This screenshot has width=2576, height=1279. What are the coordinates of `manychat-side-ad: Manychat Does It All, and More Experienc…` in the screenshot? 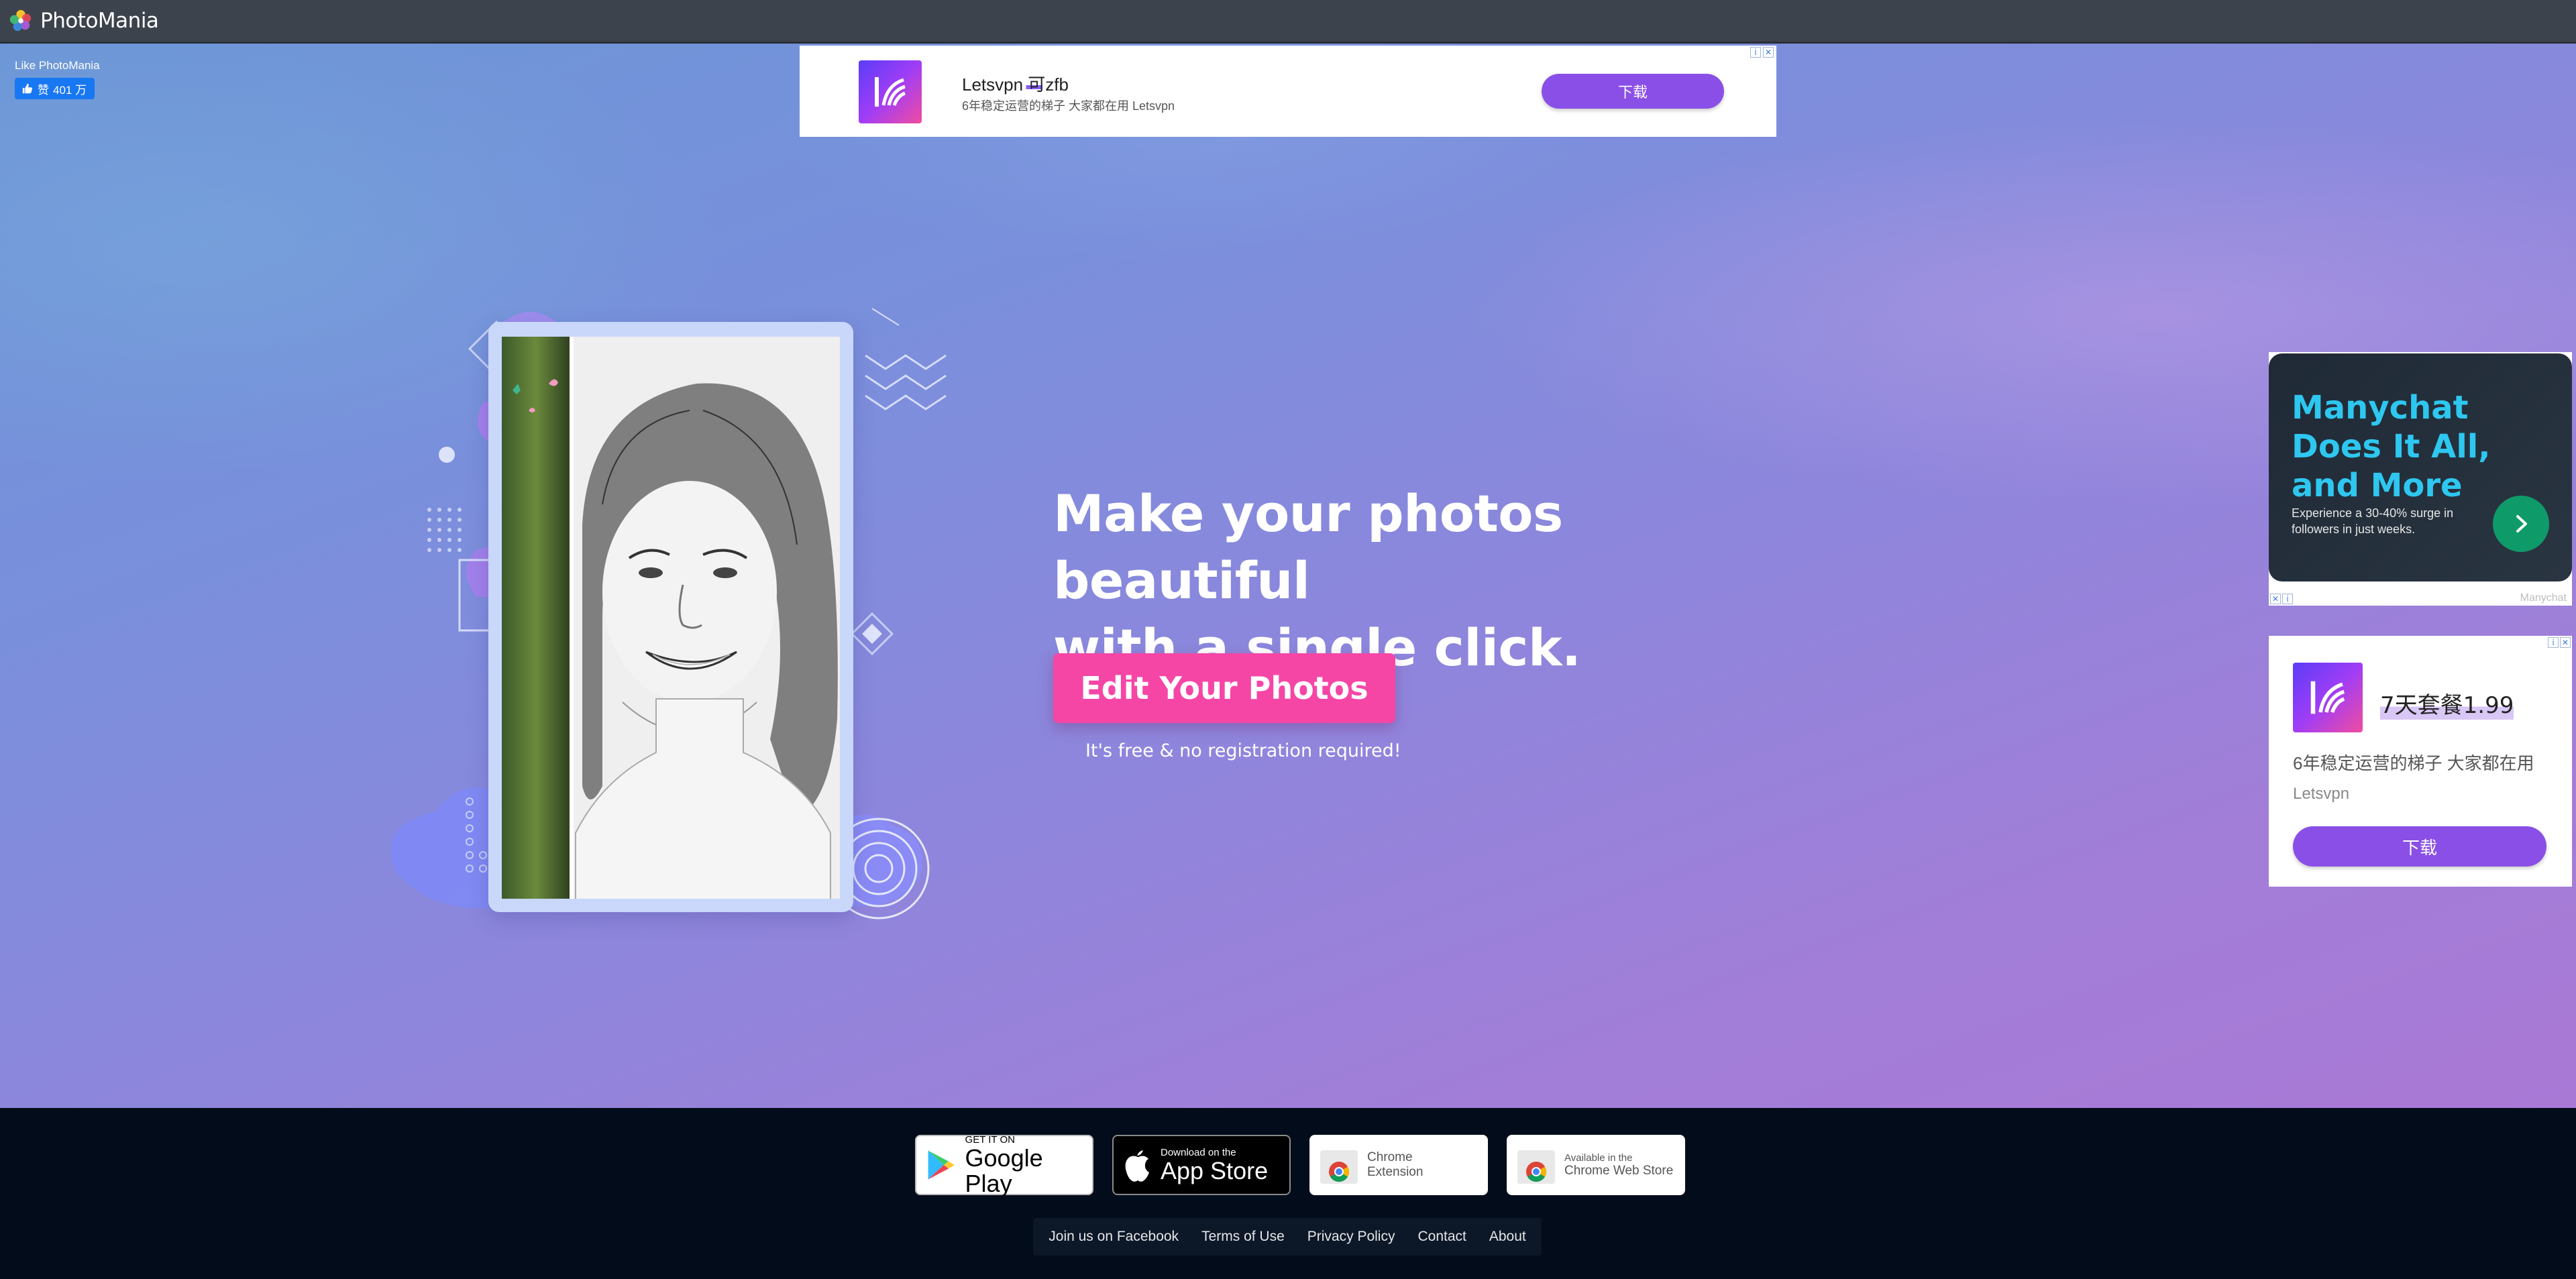 It's located at (2420, 479).